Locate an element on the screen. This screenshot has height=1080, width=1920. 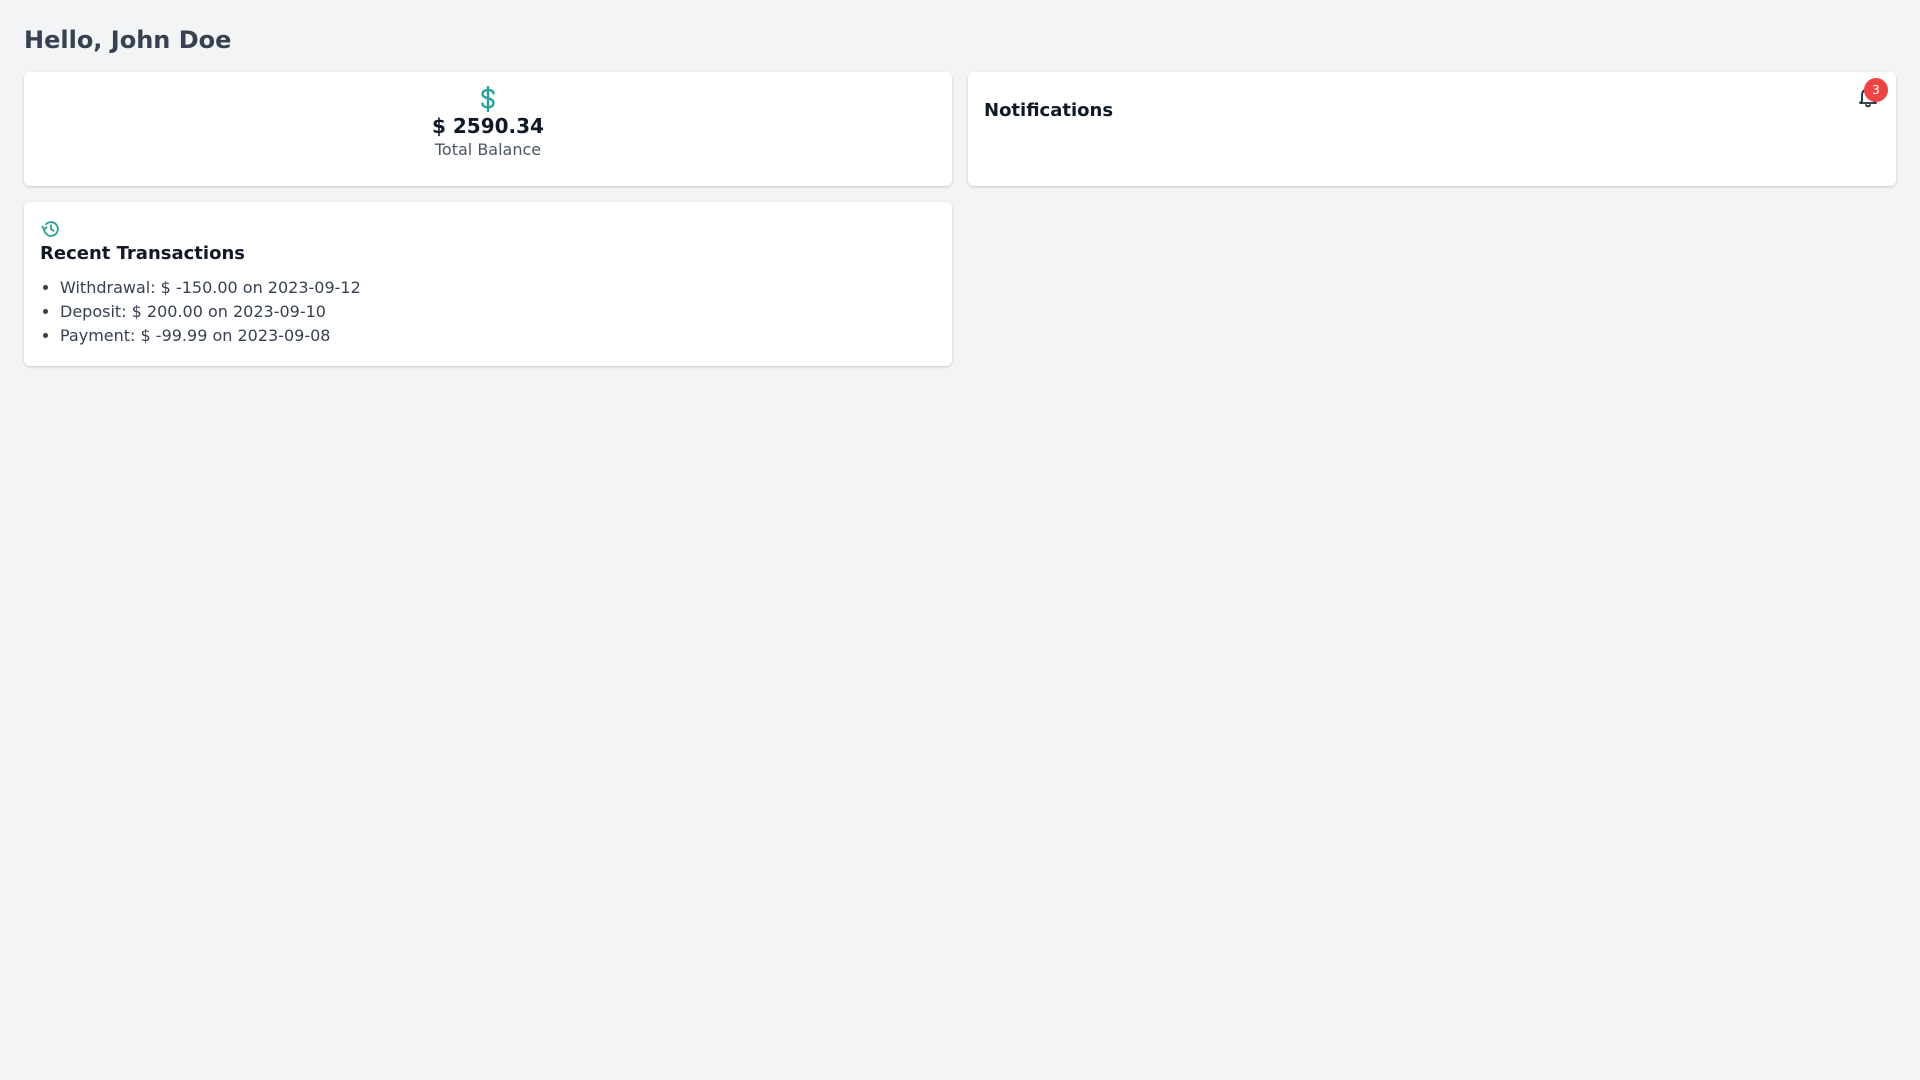
list-item: Payment: $ -99.99 on 2023-09-08 is located at coordinates (498, 336).